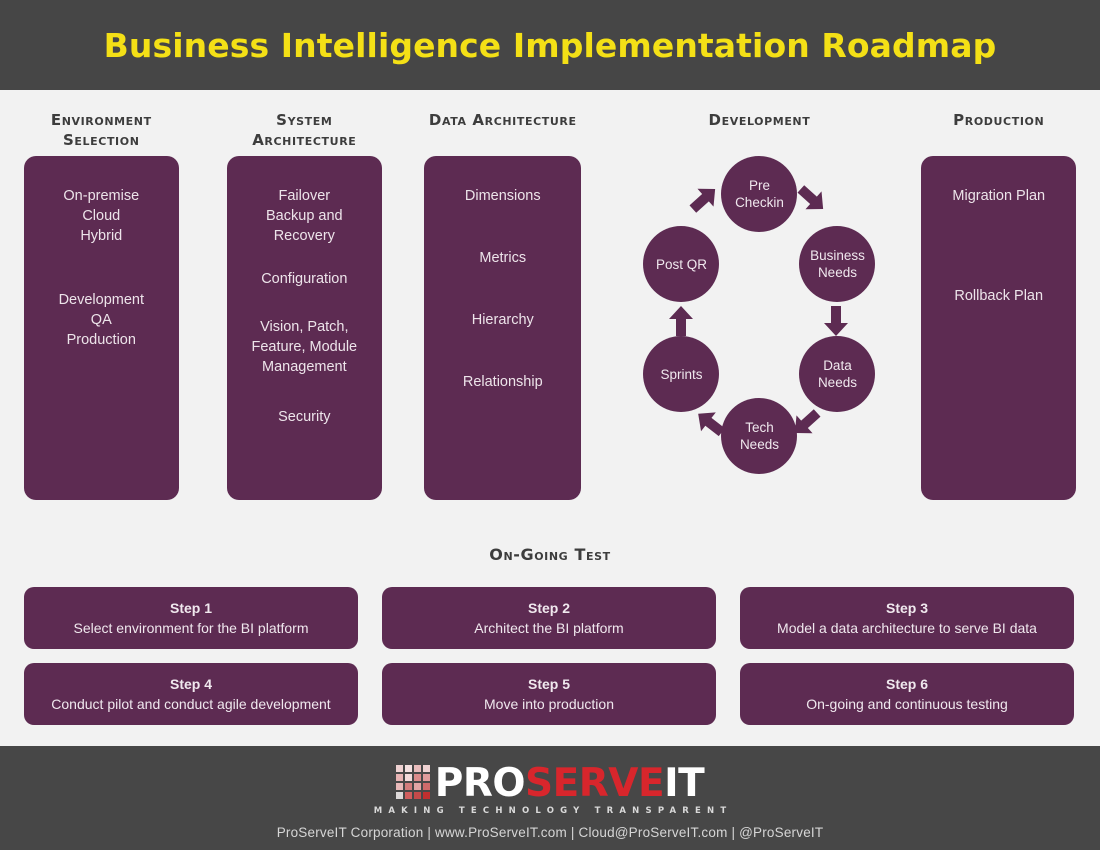 Image resolution: width=1100 pixels, height=850 pixels. What do you see at coordinates (304, 236) in the screenshot?
I see `card-line: Recovery` at bounding box center [304, 236].